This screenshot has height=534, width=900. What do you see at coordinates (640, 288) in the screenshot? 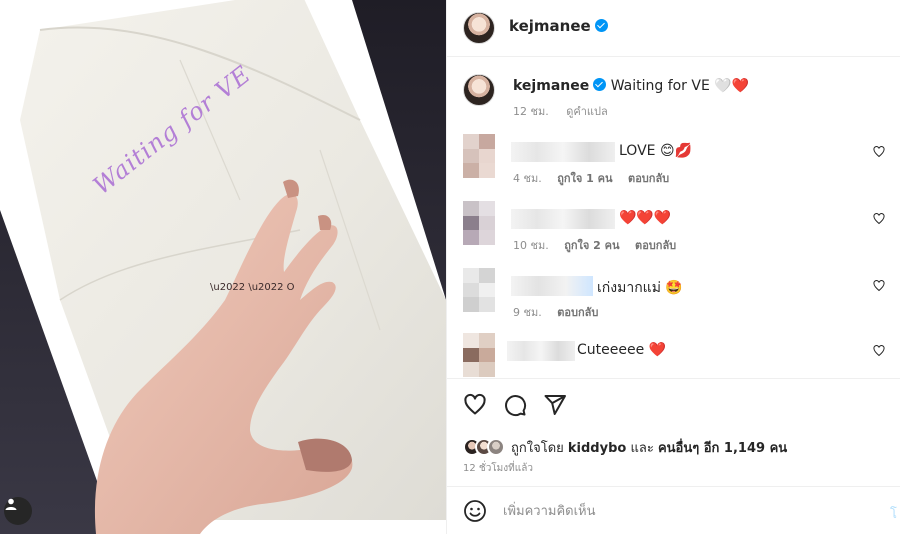
I see `comment-text: เก่งมากแม่ 🤩` at bounding box center [640, 288].